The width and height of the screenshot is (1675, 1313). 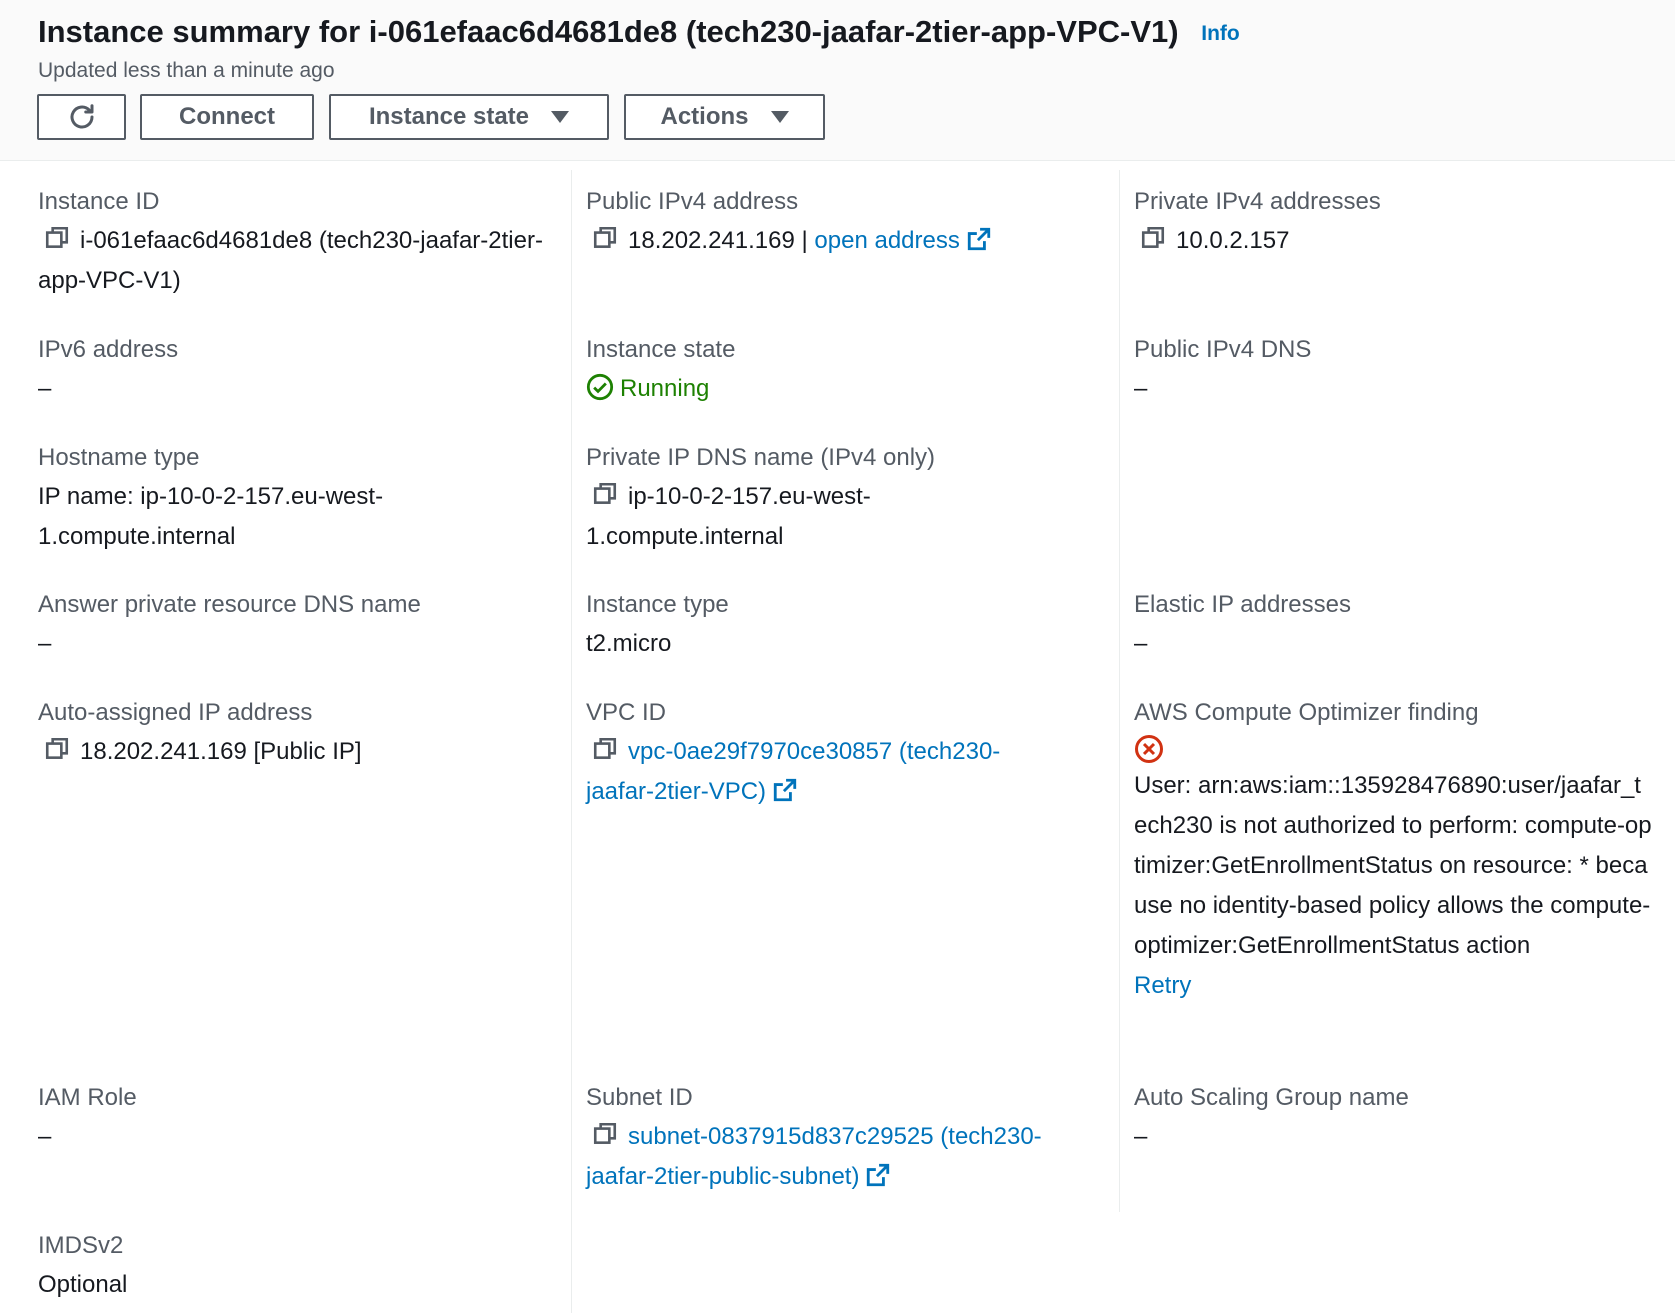 What do you see at coordinates (119, 457) in the screenshot?
I see `field-label: Hostname type` at bounding box center [119, 457].